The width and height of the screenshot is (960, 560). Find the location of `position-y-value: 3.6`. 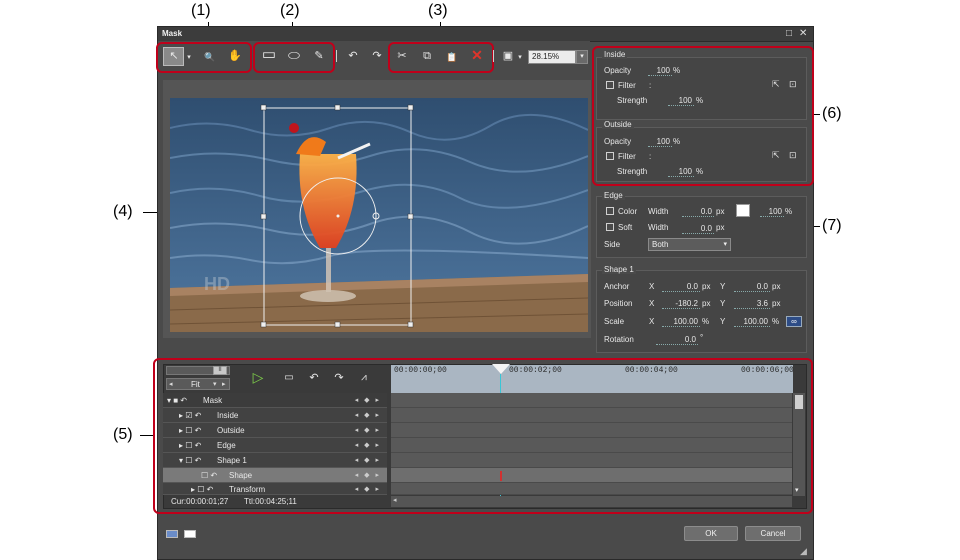

position-y-value: 3.6 is located at coordinates (752, 304).